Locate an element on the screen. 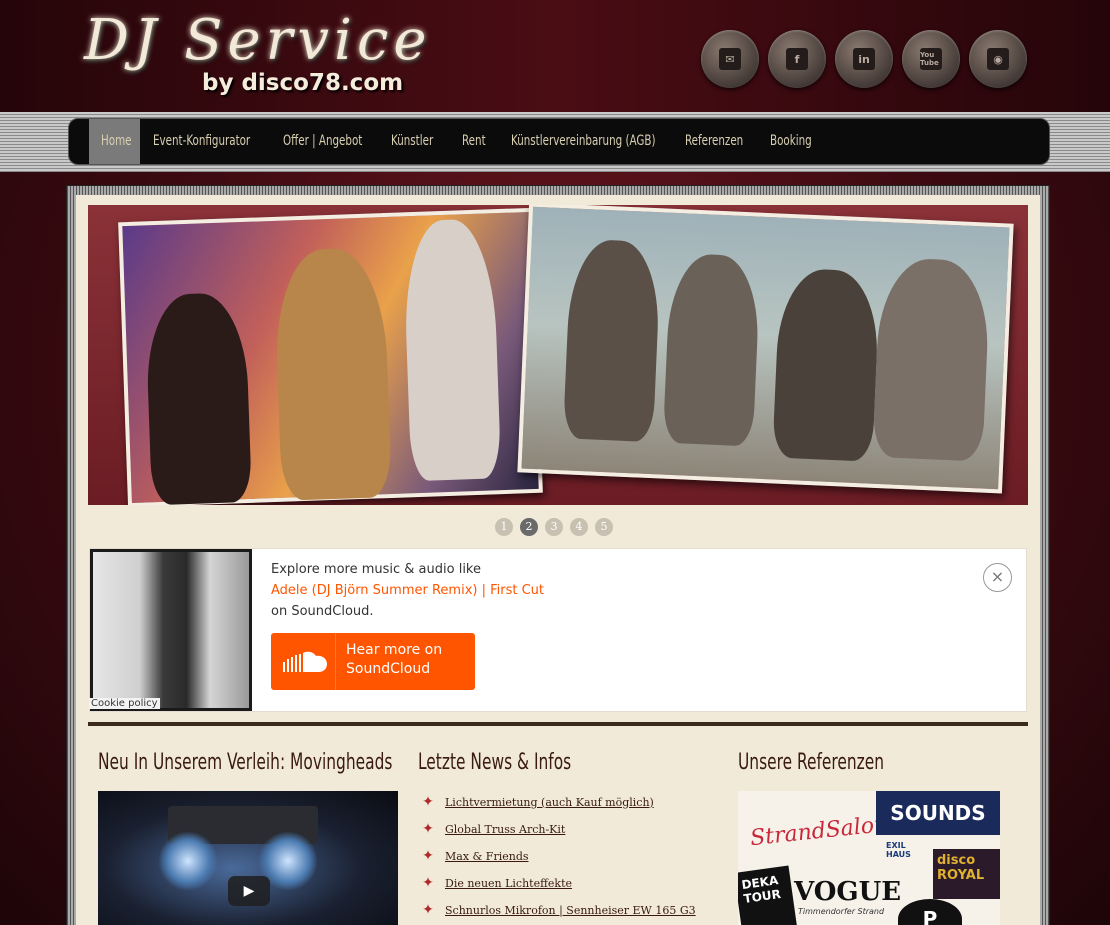 The width and height of the screenshot is (1110, 925). ref-logo-parking: P is located at coordinates (930, 912).